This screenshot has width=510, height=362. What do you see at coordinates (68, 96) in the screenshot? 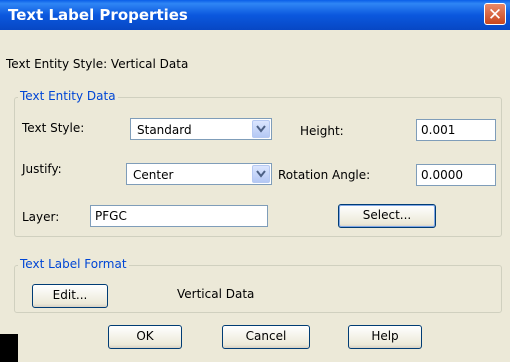
I see `text-entity-data-legend: Text Entity Data` at bounding box center [68, 96].